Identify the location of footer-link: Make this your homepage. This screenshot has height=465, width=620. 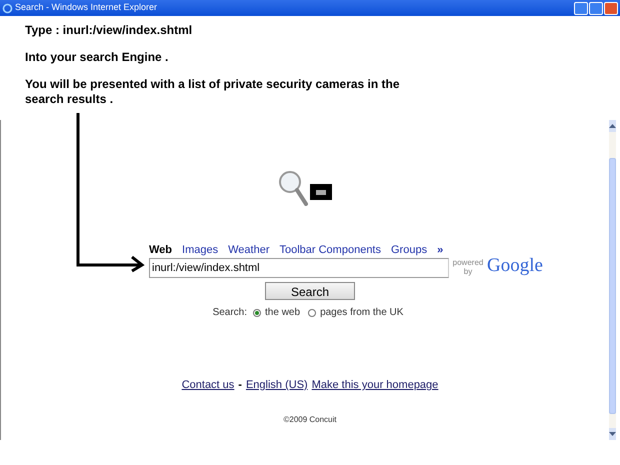
(375, 385).